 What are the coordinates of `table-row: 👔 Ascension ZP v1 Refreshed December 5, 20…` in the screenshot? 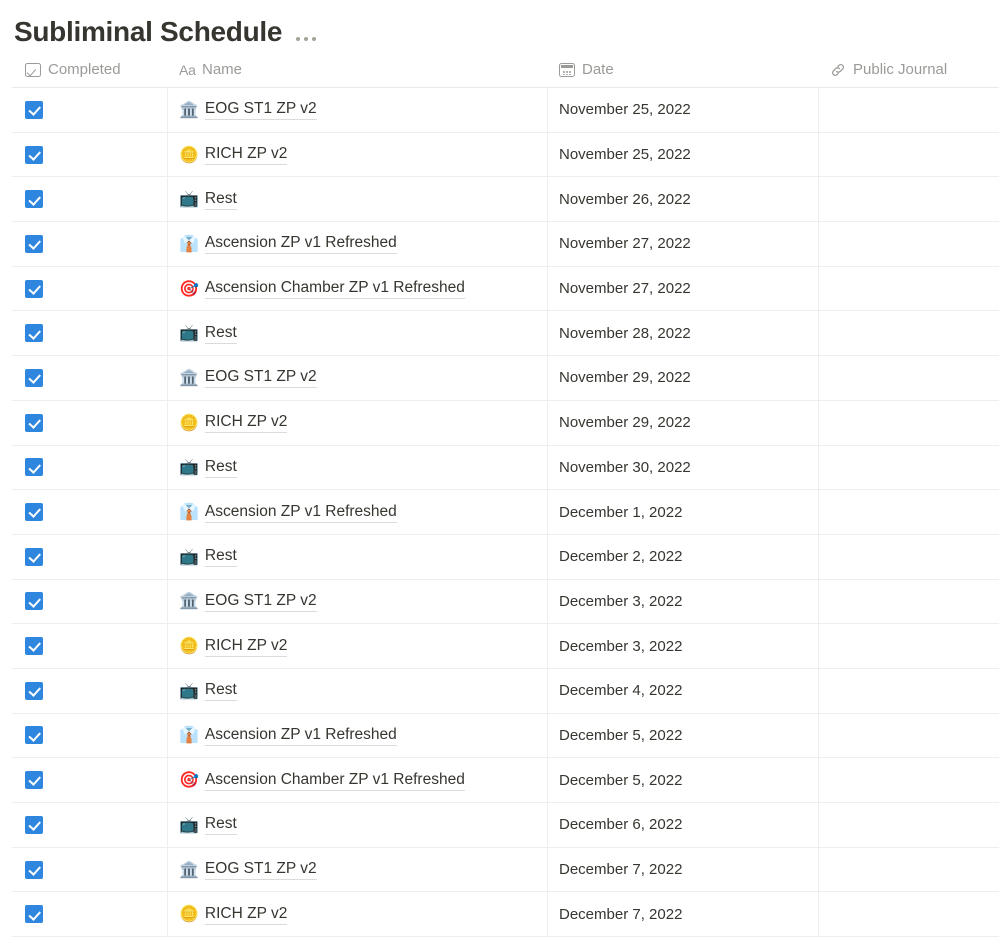 It's located at (505, 736).